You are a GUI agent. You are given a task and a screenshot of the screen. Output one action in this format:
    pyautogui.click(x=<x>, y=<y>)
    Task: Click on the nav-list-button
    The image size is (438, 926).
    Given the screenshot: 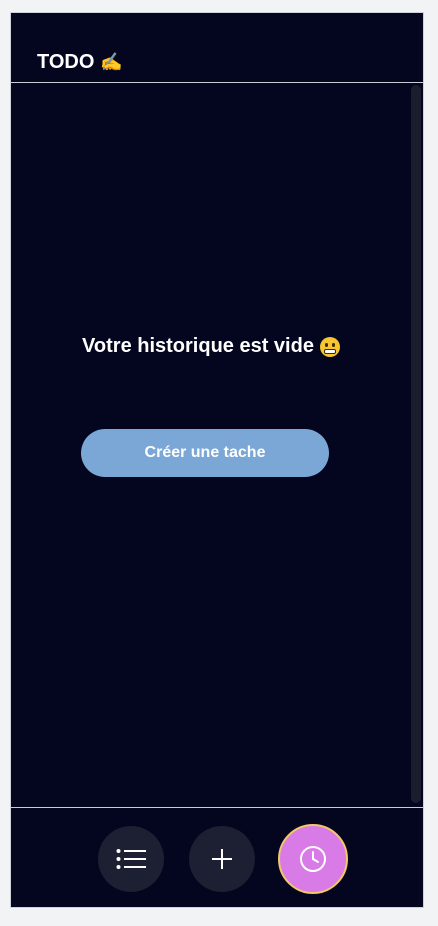 What is the action you would take?
    pyautogui.click(x=131, y=859)
    